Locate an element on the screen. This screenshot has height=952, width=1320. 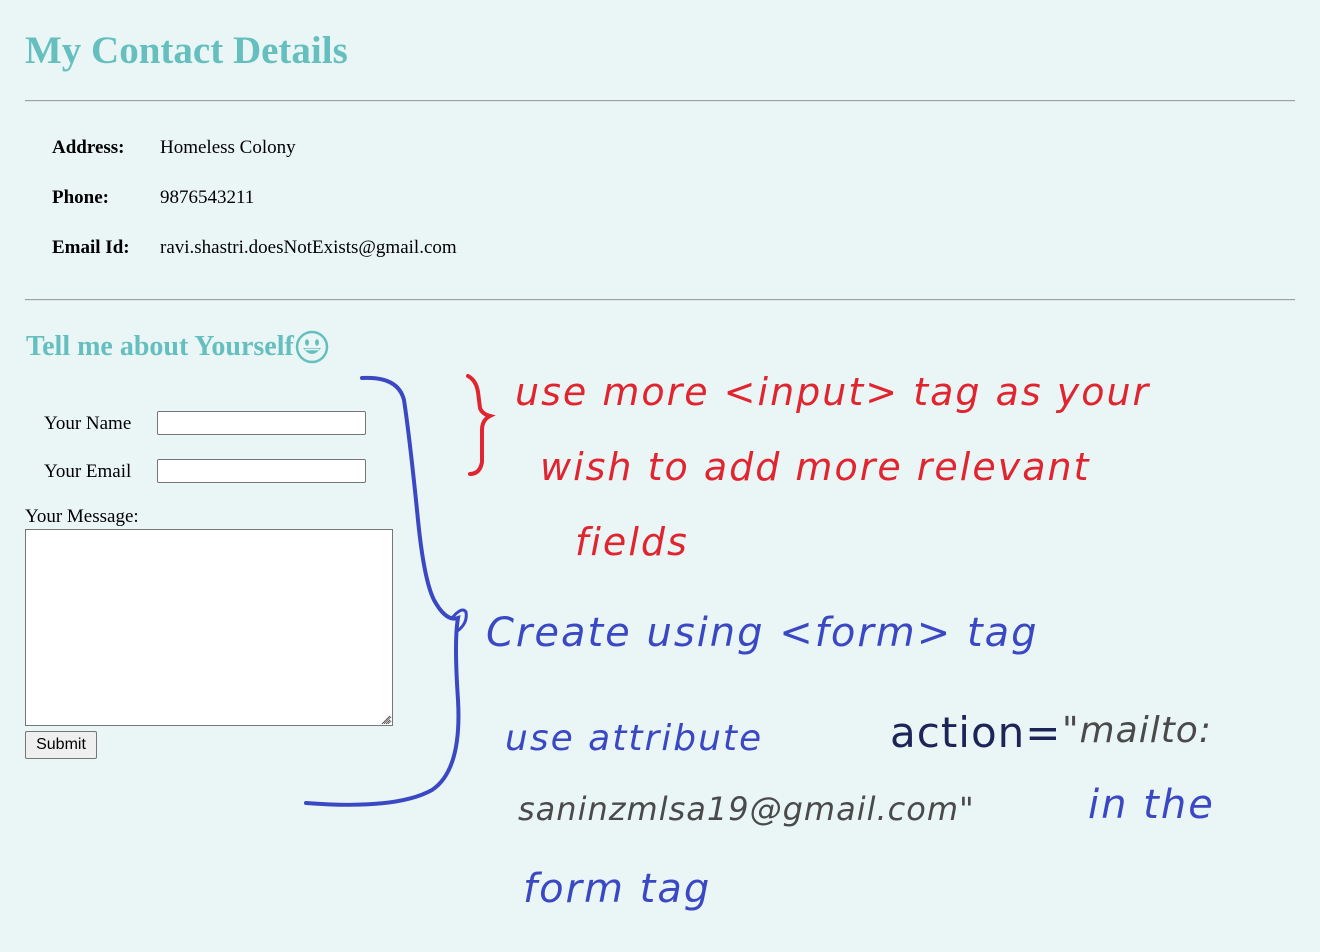
annotation-navy-action: action= is located at coordinates (976, 732).